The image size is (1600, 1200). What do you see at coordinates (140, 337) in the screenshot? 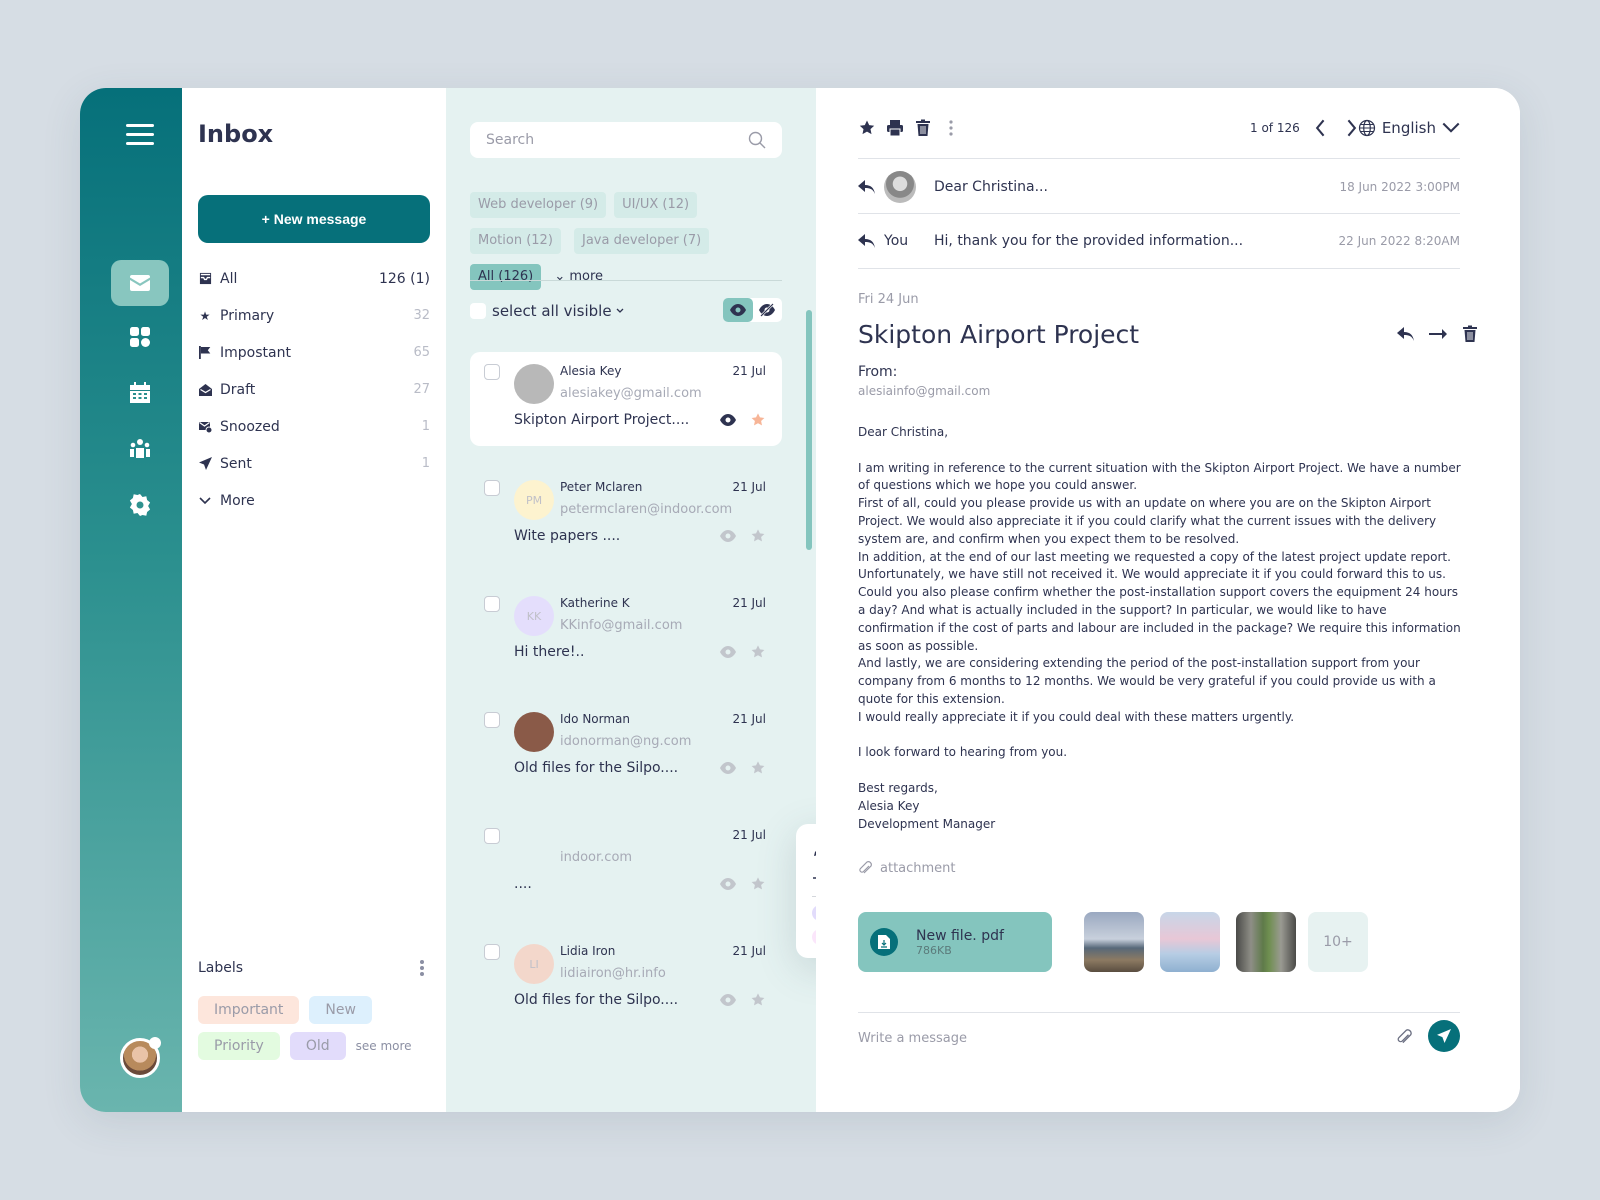
I see `rail-dashboard` at bounding box center [140, 337].